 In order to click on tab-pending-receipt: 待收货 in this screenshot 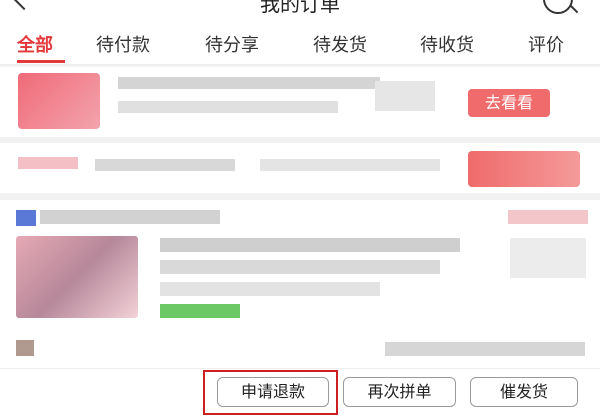, I will do `click(447, 44)`.